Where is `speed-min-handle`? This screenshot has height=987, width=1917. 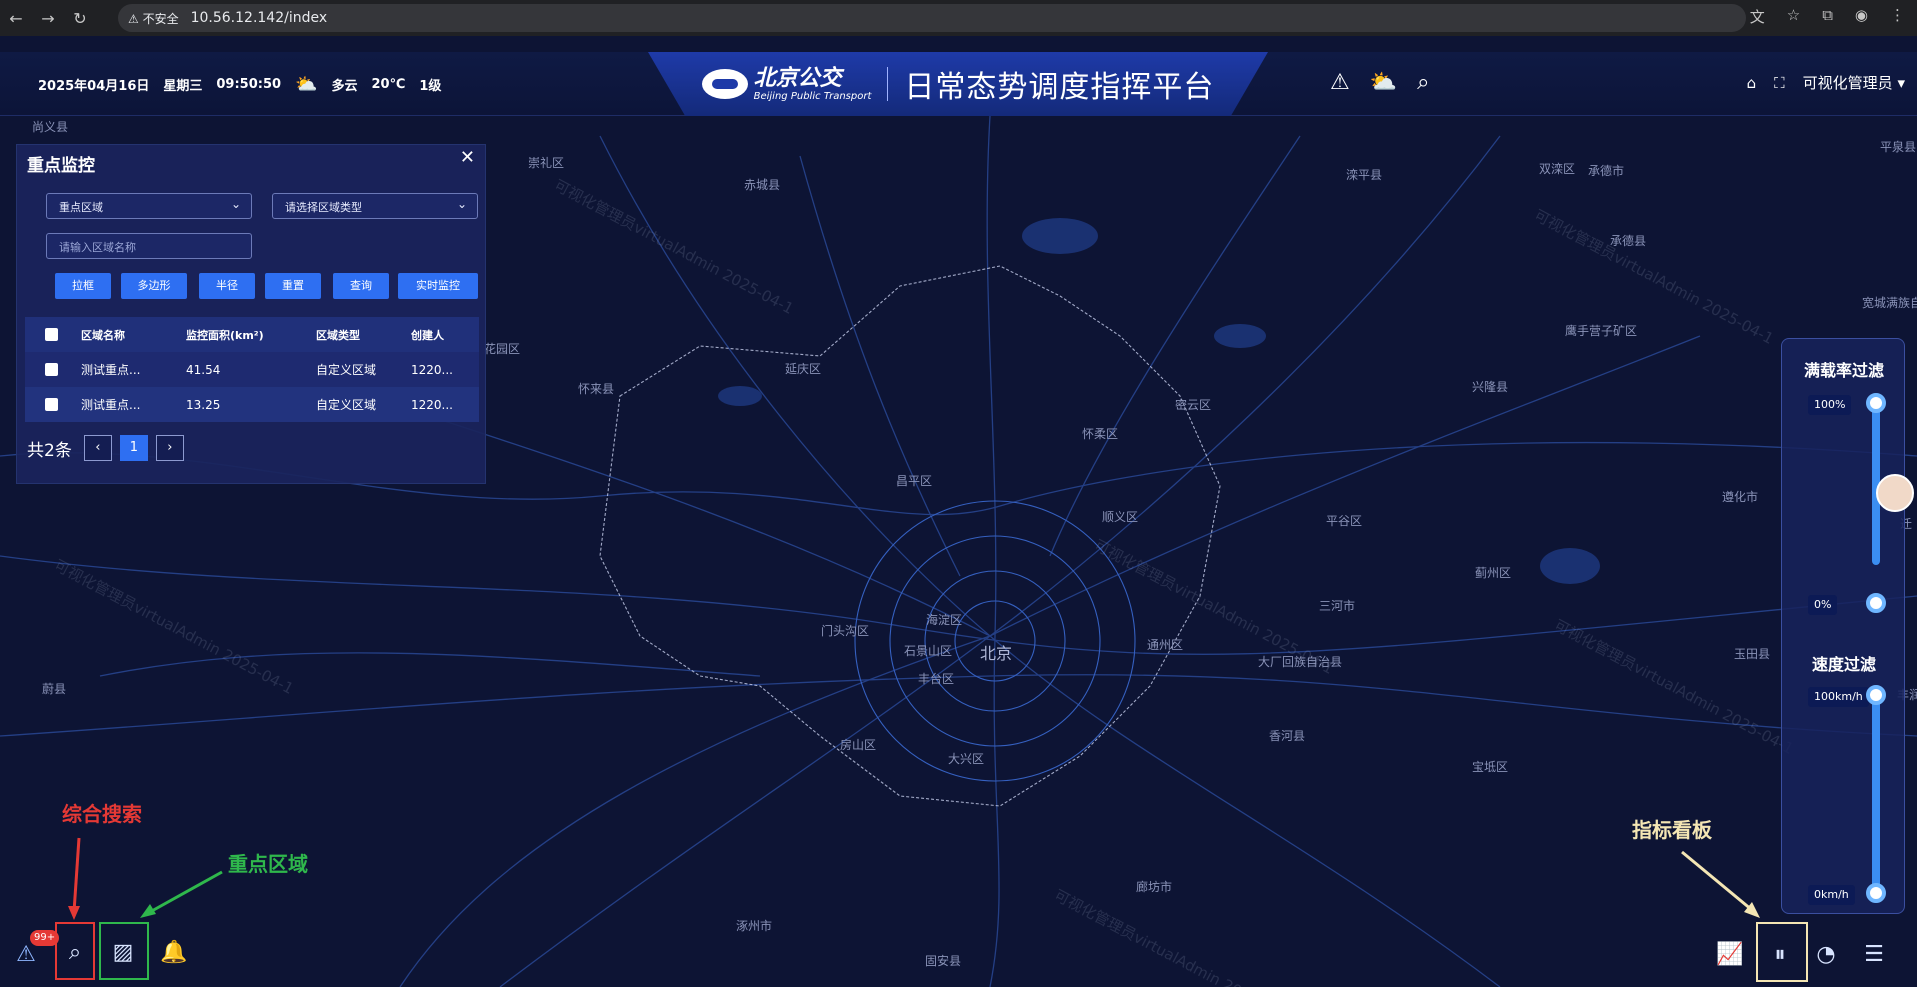 speed-min-handle is located at coordinates (1876, 893).